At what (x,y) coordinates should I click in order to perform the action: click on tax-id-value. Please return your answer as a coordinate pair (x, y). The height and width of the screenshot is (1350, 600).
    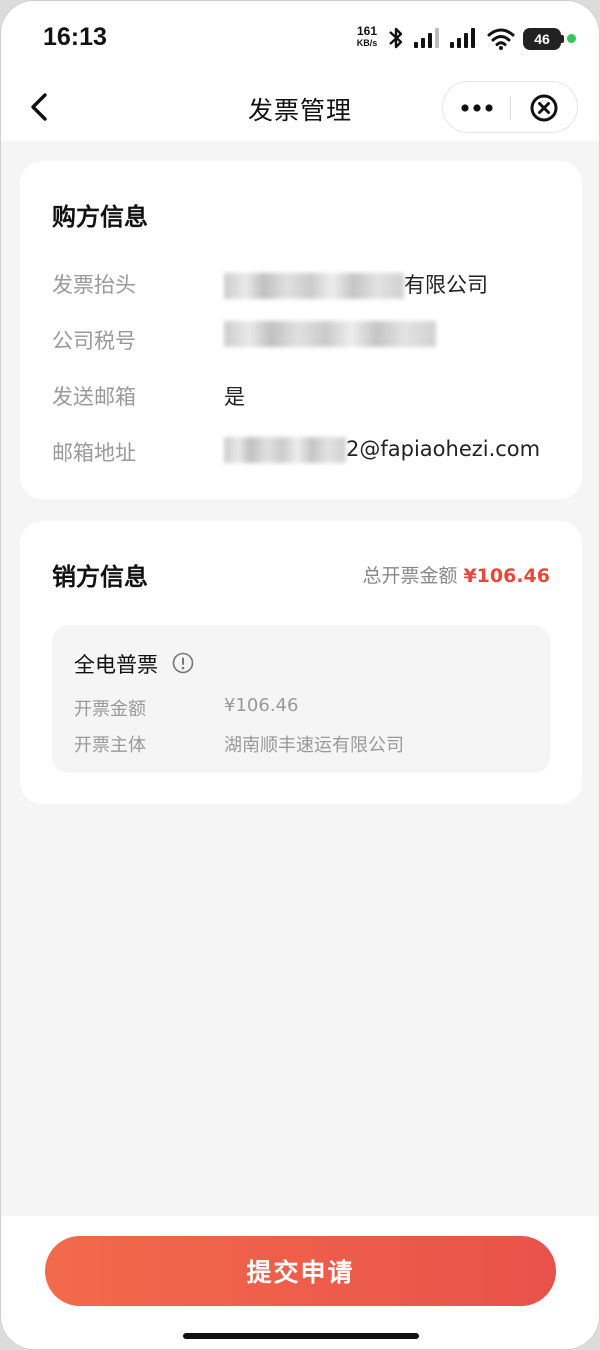
    Looking at the image, I should click on (330, 334).